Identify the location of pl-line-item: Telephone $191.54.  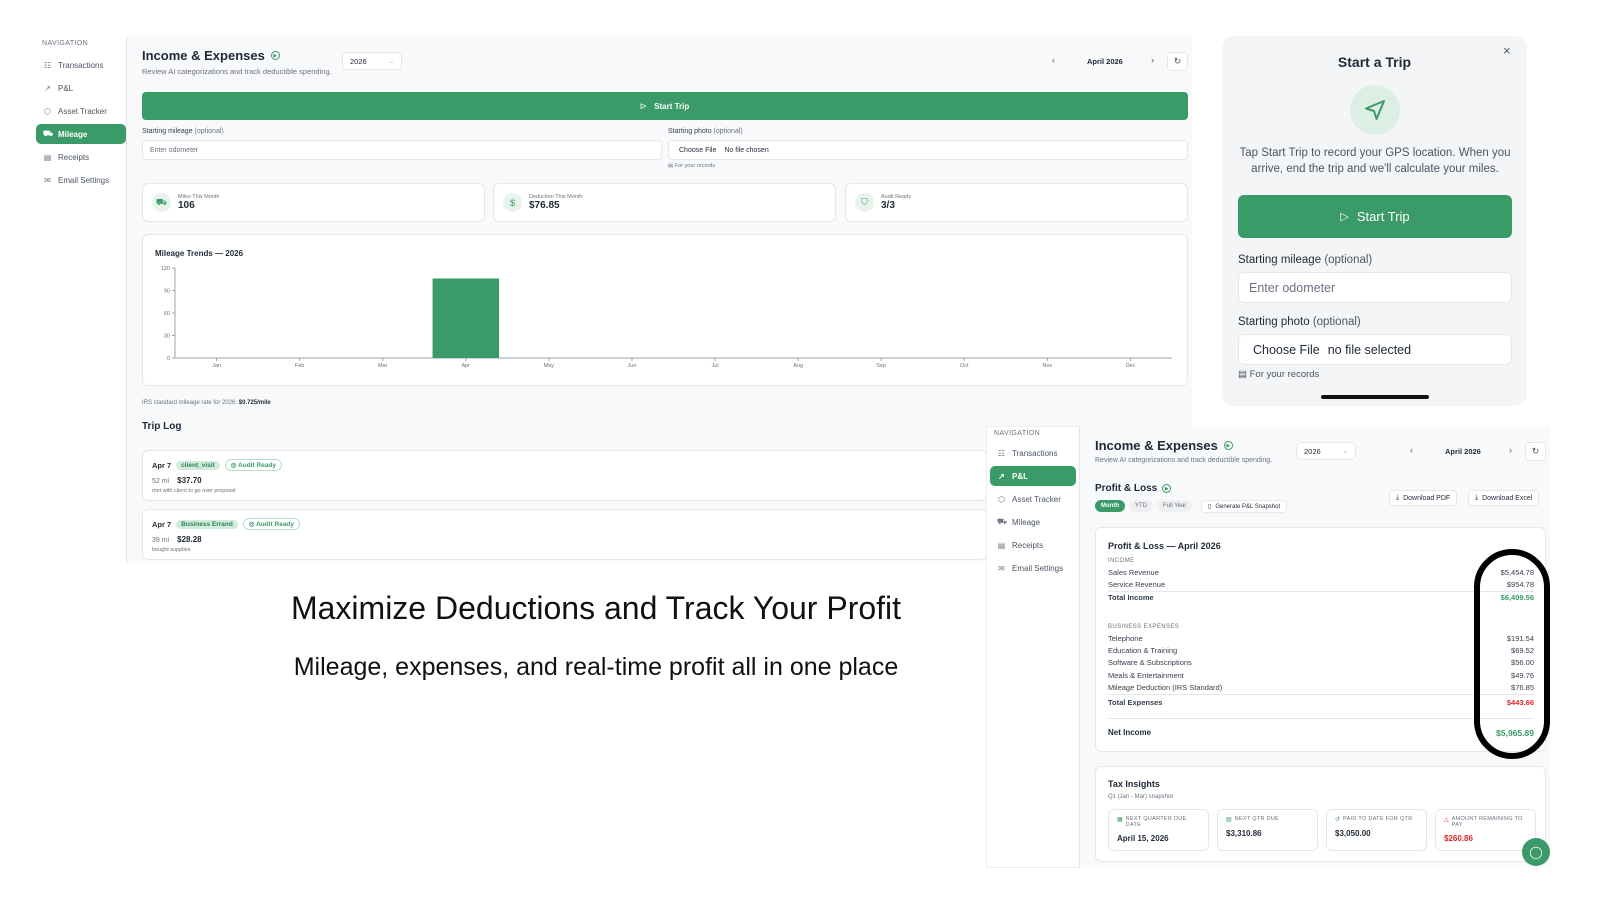
(1321, 638).